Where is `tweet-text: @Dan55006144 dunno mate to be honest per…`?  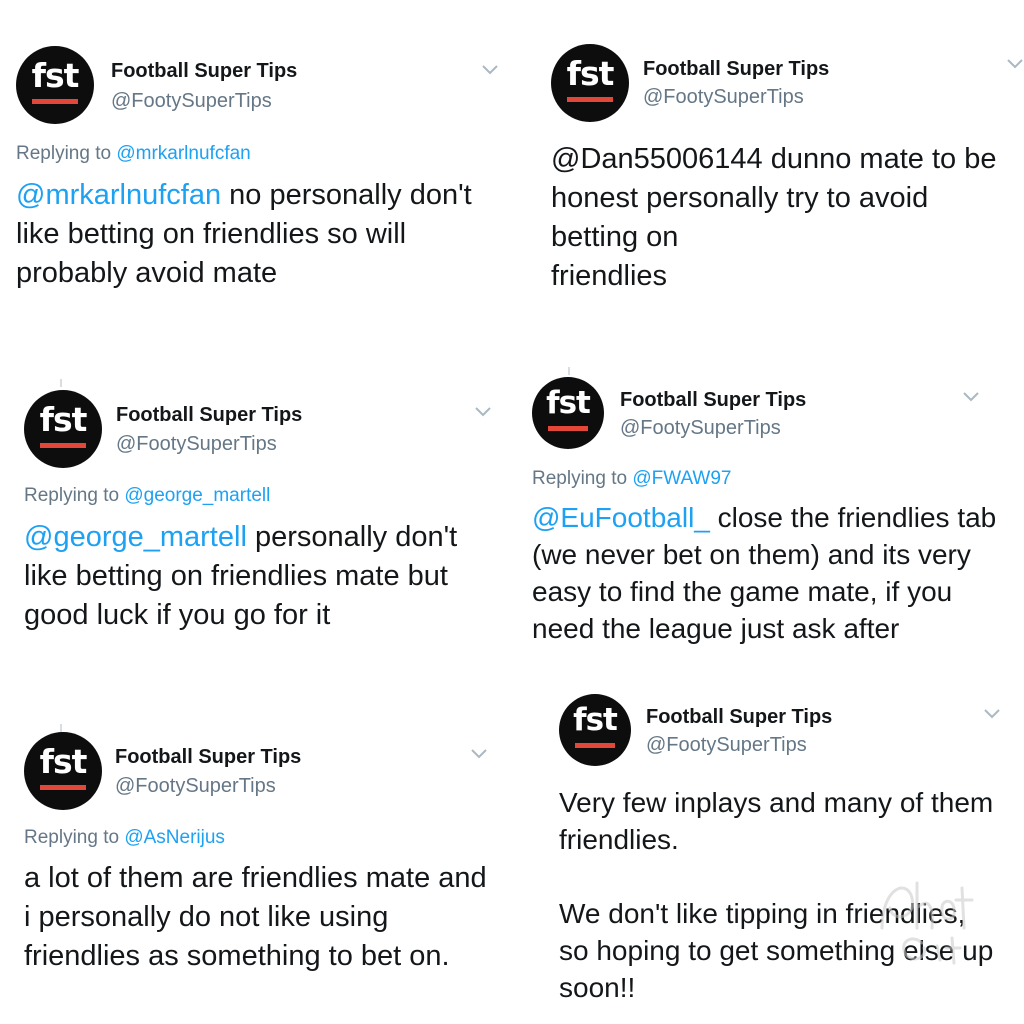 tweet-text: @Dan55006144 dunno mate to be honest per… is located at coordinates (781, 218).